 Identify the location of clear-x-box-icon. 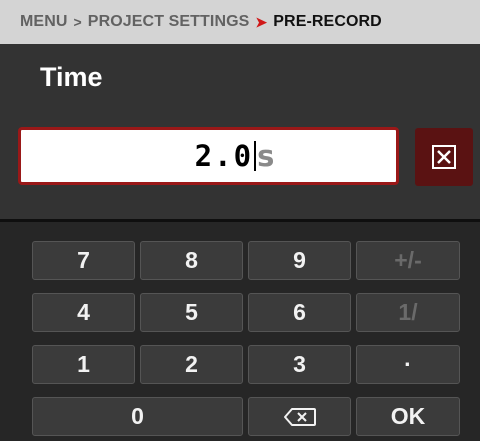
(444, 157).